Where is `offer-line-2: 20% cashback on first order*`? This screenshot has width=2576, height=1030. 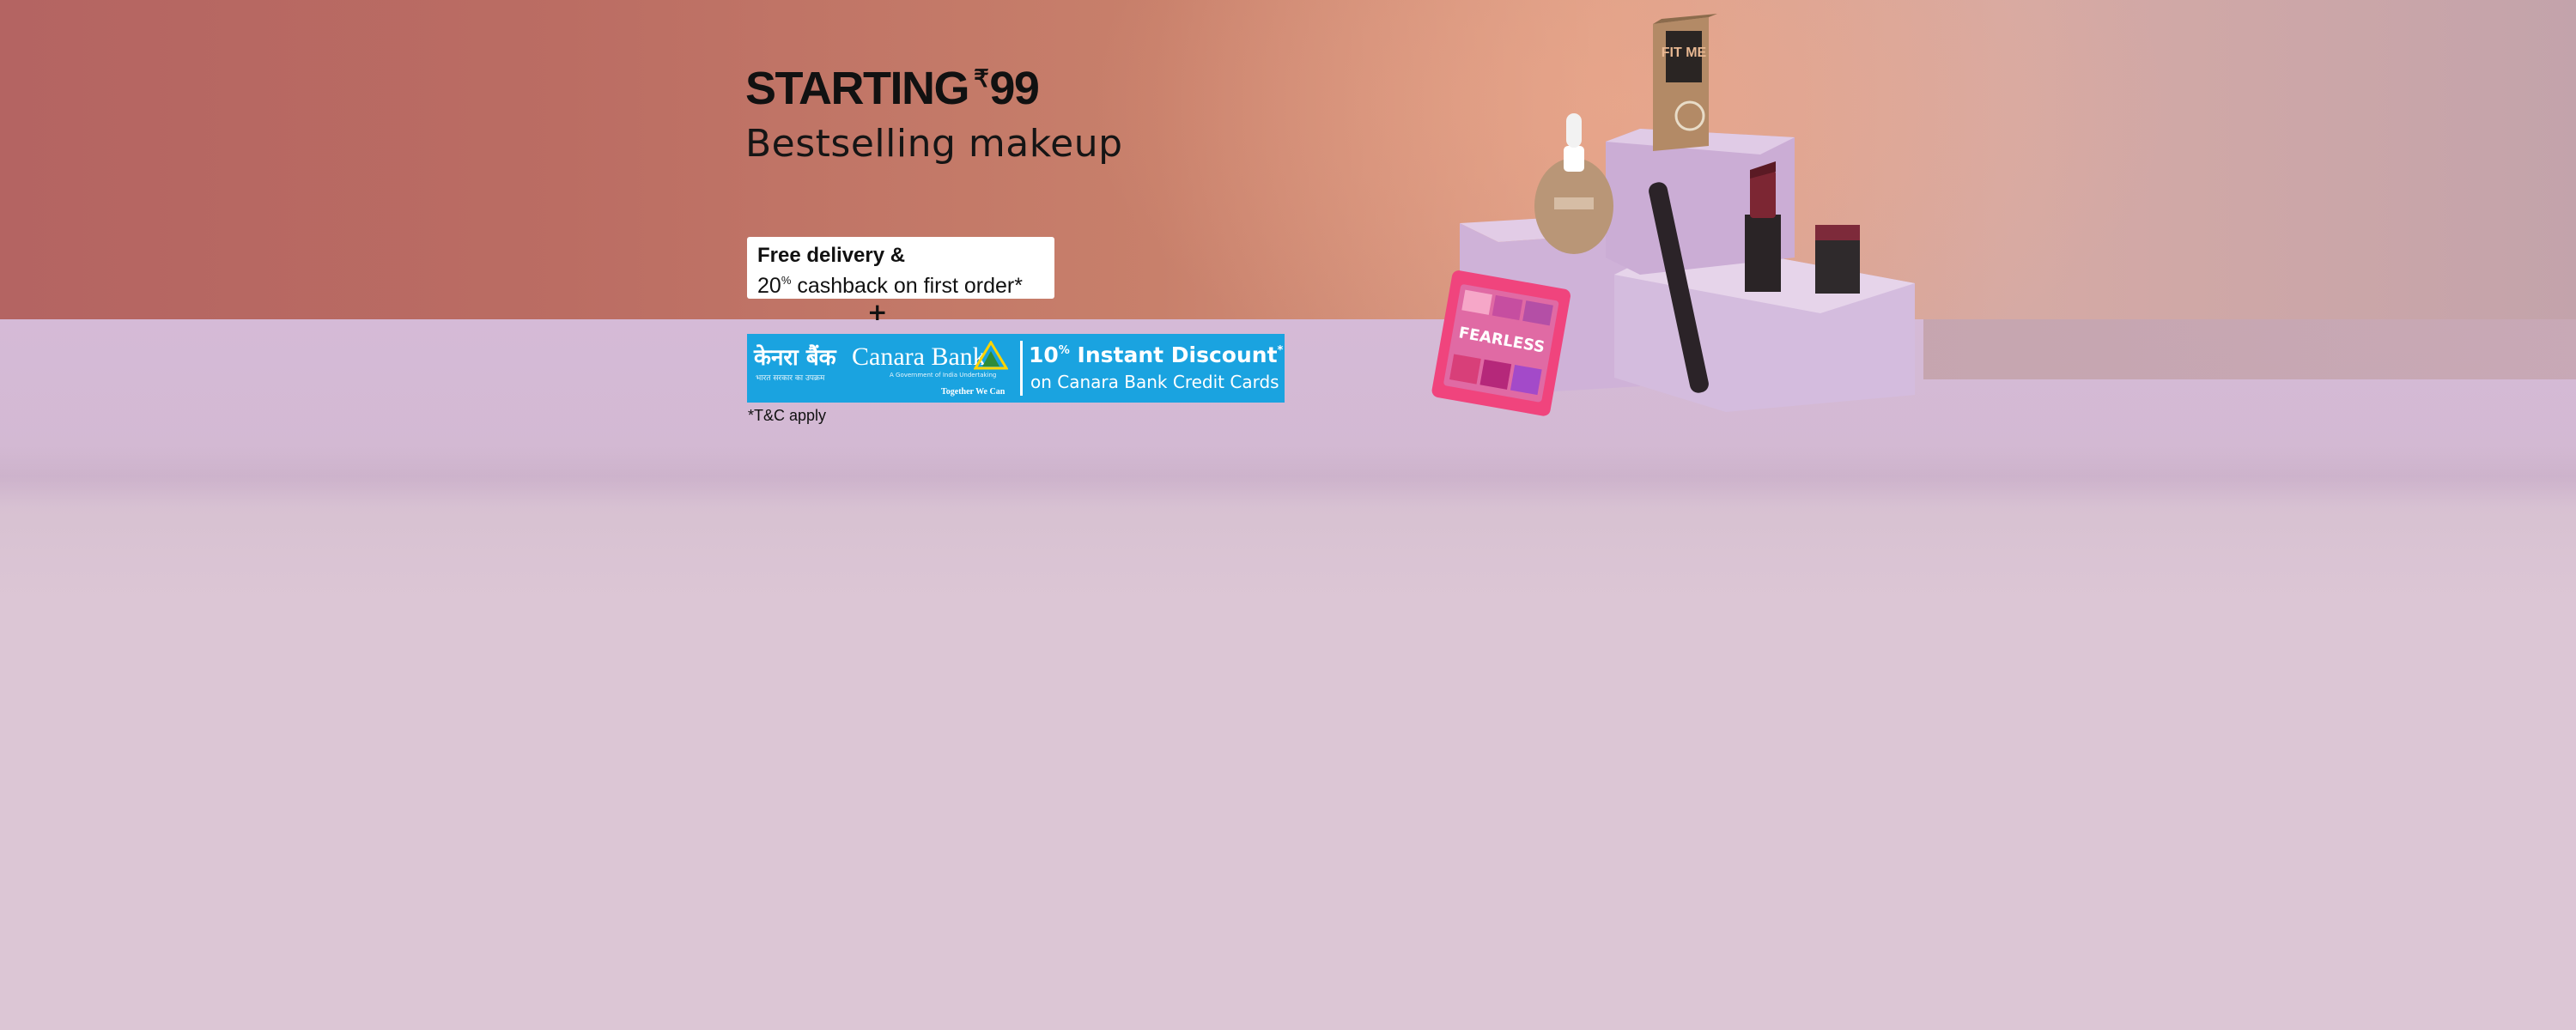
offer-line-2: 20% cashback on first order* is located at coordinates (900, 283).